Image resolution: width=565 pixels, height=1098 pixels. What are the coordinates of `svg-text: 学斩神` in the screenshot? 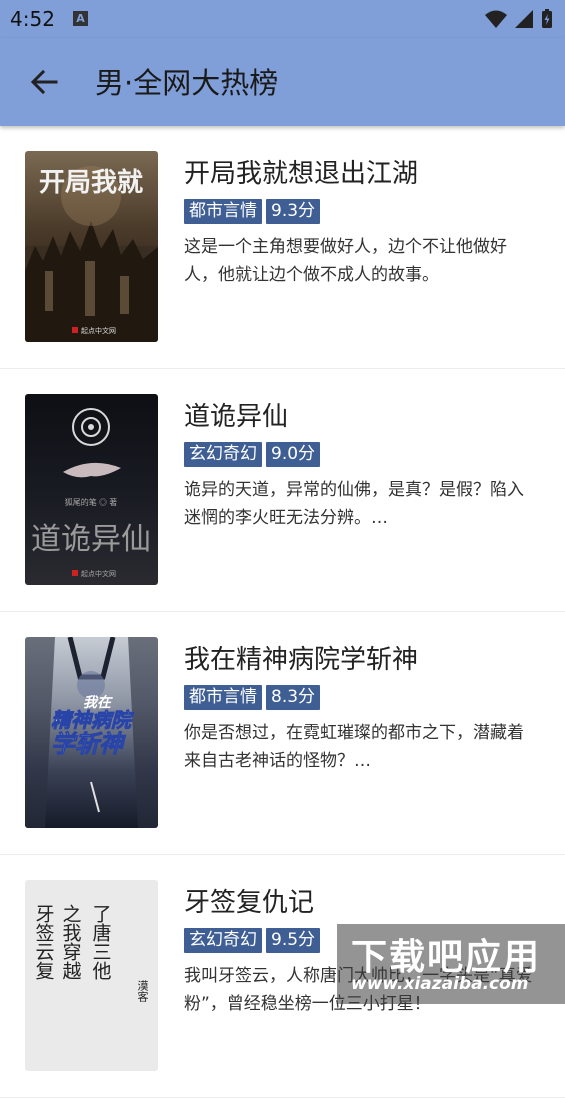 It's located at (88, 744).